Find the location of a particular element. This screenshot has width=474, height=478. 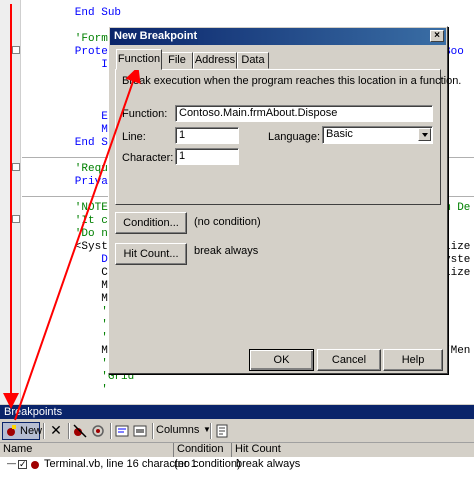

breakpoints-list-empty-area is located at coordinates (237, 474).